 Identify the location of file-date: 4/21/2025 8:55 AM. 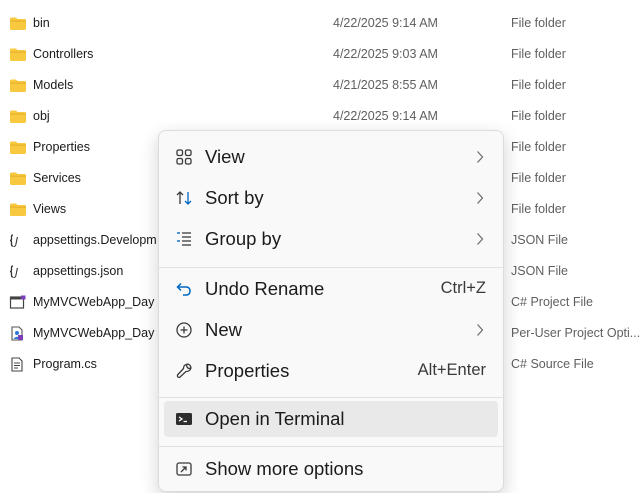
(385, 85).